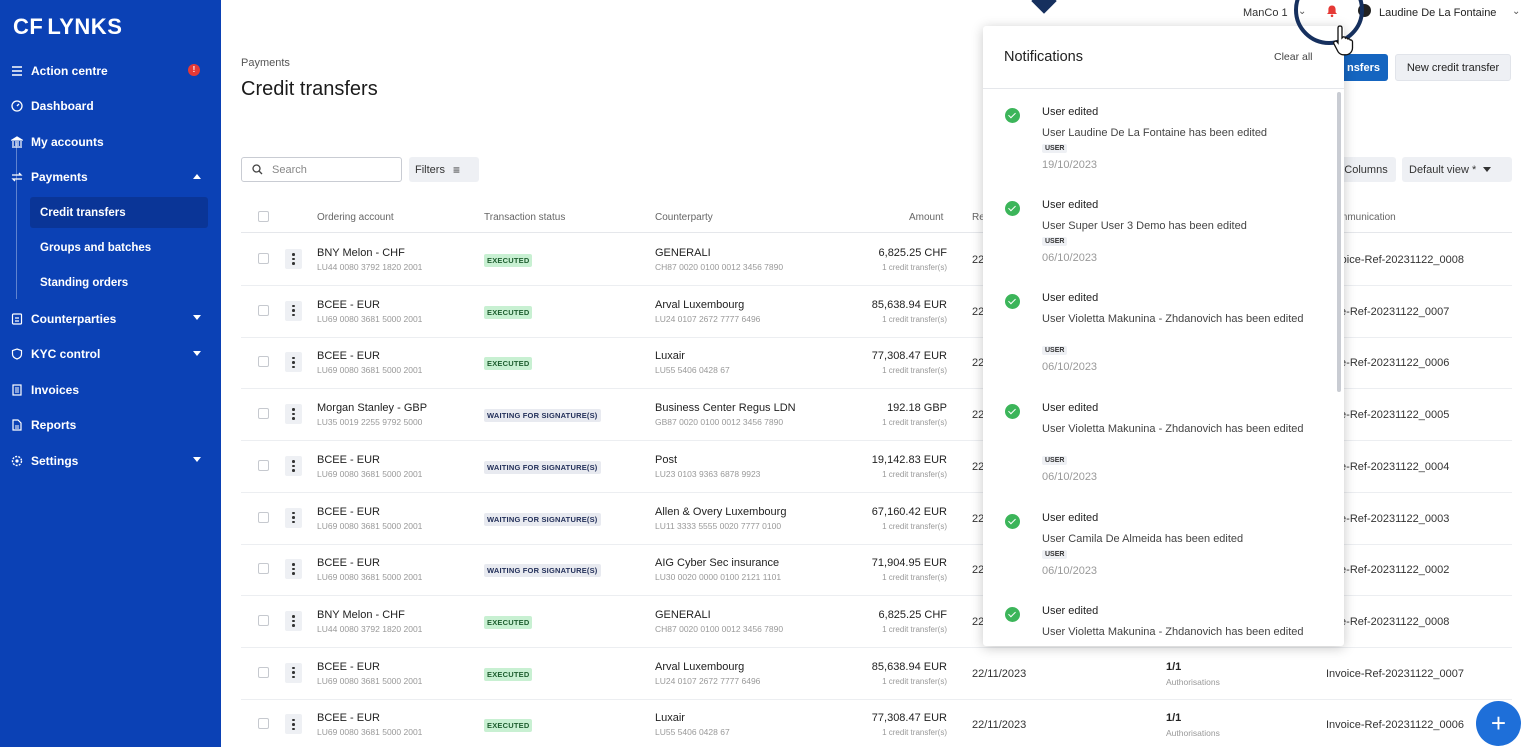 This screenshot has height=747, width=1524. I want to click on sidebar-item-action-centre: Action centre !, so click(110, 71).